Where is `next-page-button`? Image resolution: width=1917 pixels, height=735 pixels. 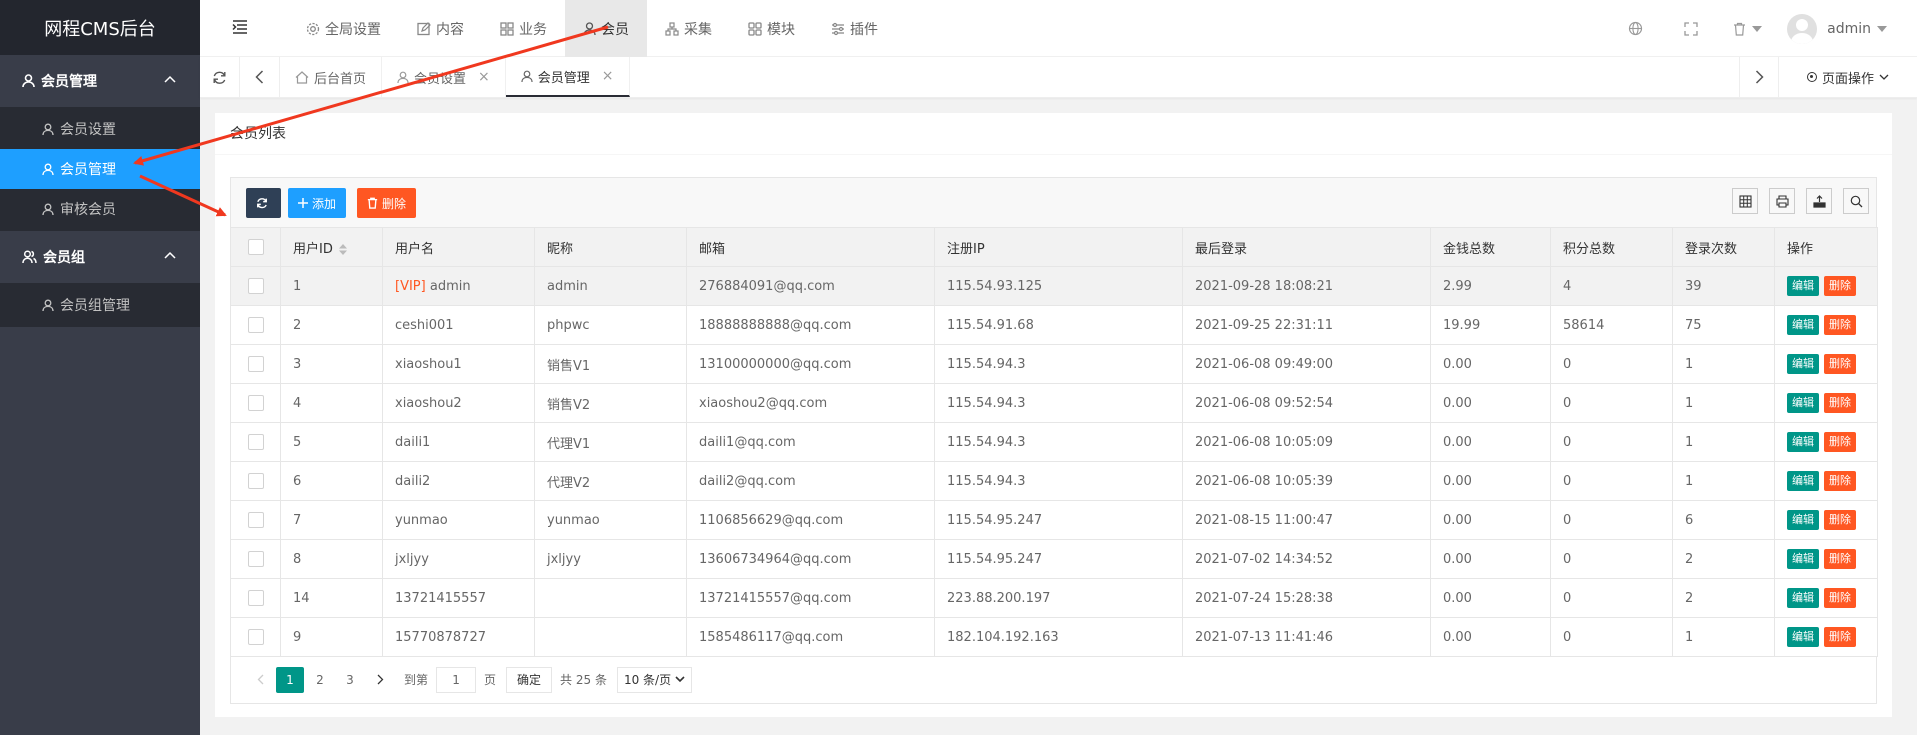 next-page-button is located at coordinates (380, 680).